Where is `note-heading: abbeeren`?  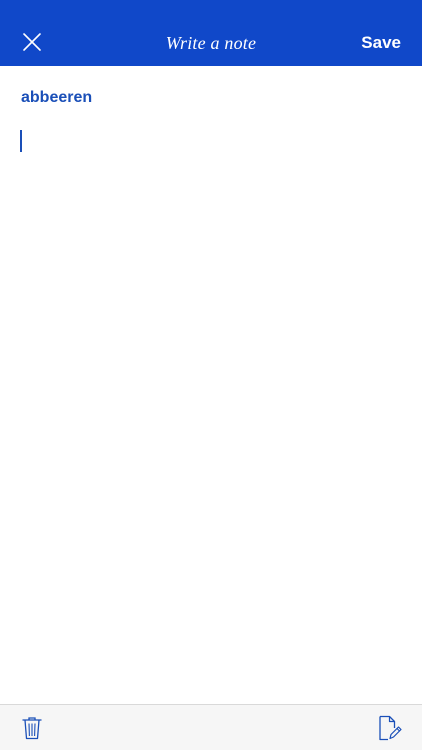
note-heading: abbeeren is located at coordinates (57, 97).